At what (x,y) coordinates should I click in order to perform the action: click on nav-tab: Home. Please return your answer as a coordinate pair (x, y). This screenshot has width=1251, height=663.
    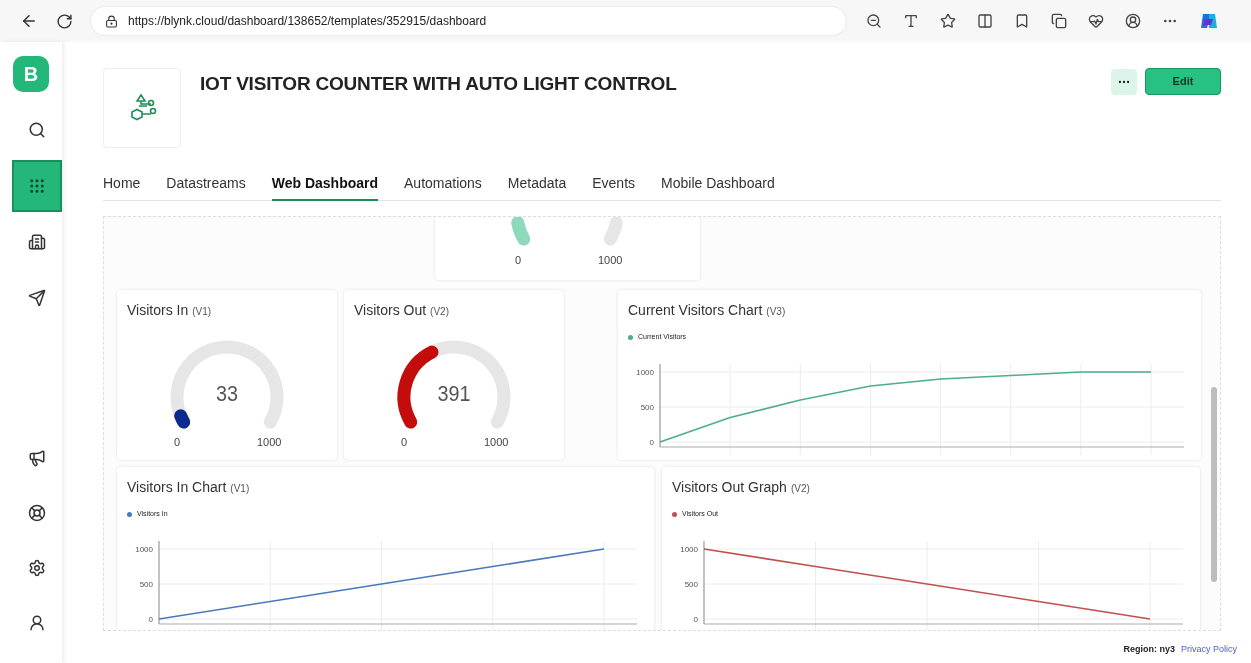
    Looking at the image, I should click on (122, 187).